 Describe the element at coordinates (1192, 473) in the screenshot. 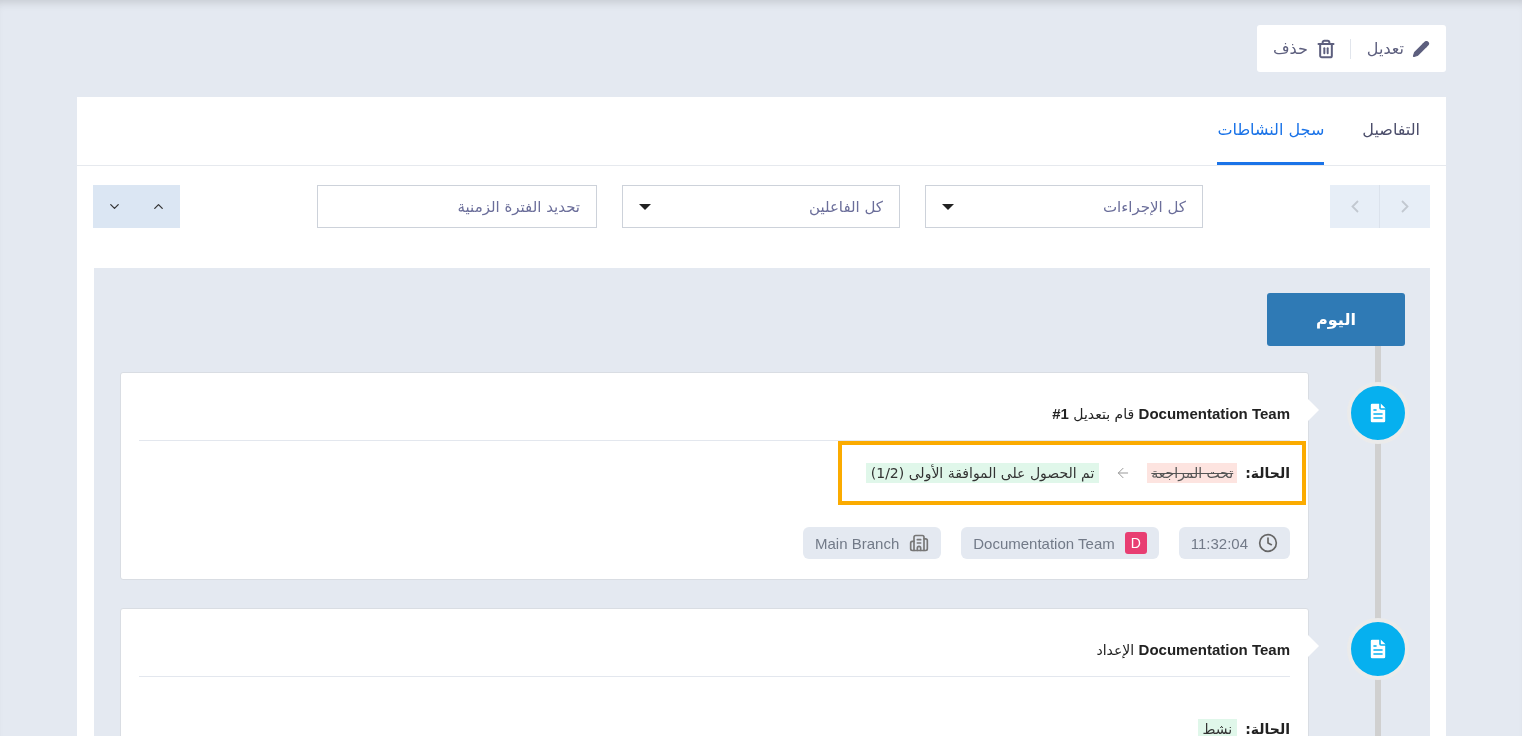

I see `old-status: تحت المراجعة` at that location.